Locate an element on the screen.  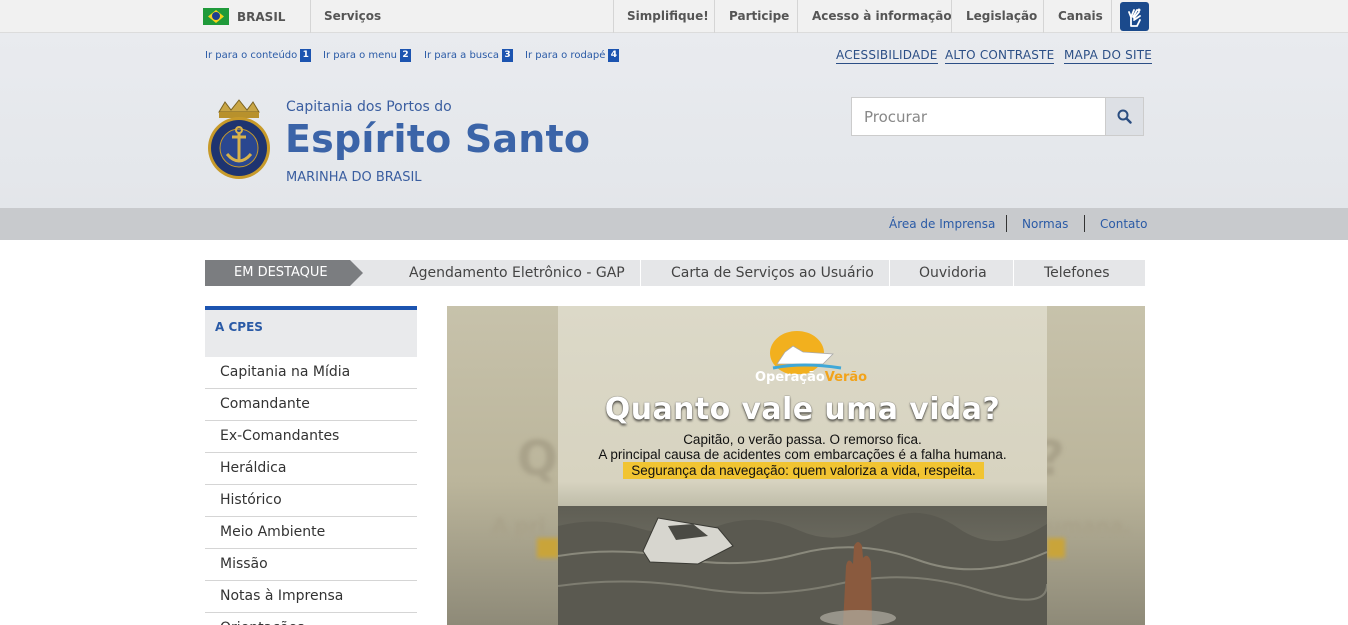
search-box is located at coordinates (997, 116).